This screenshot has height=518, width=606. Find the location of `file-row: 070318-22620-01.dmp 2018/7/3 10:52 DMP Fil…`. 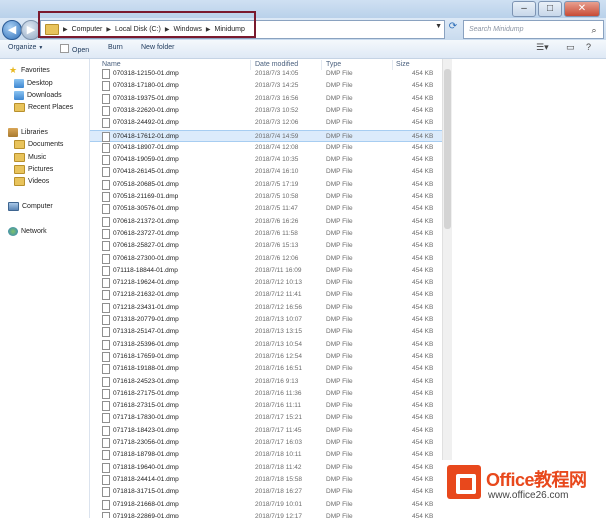

file-row: 070318-22620-01.dmp 2018/7/3 10:52 DMP Fil… is located at coordinates (266, 111).